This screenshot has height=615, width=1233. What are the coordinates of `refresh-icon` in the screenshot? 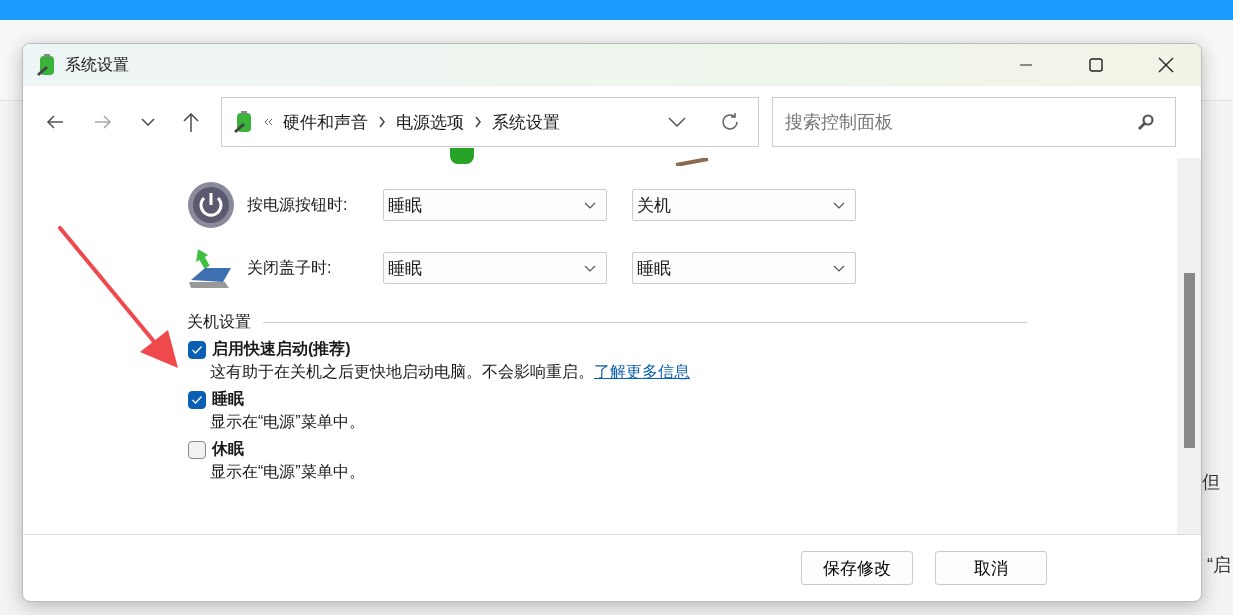 It's located at (730, 122).